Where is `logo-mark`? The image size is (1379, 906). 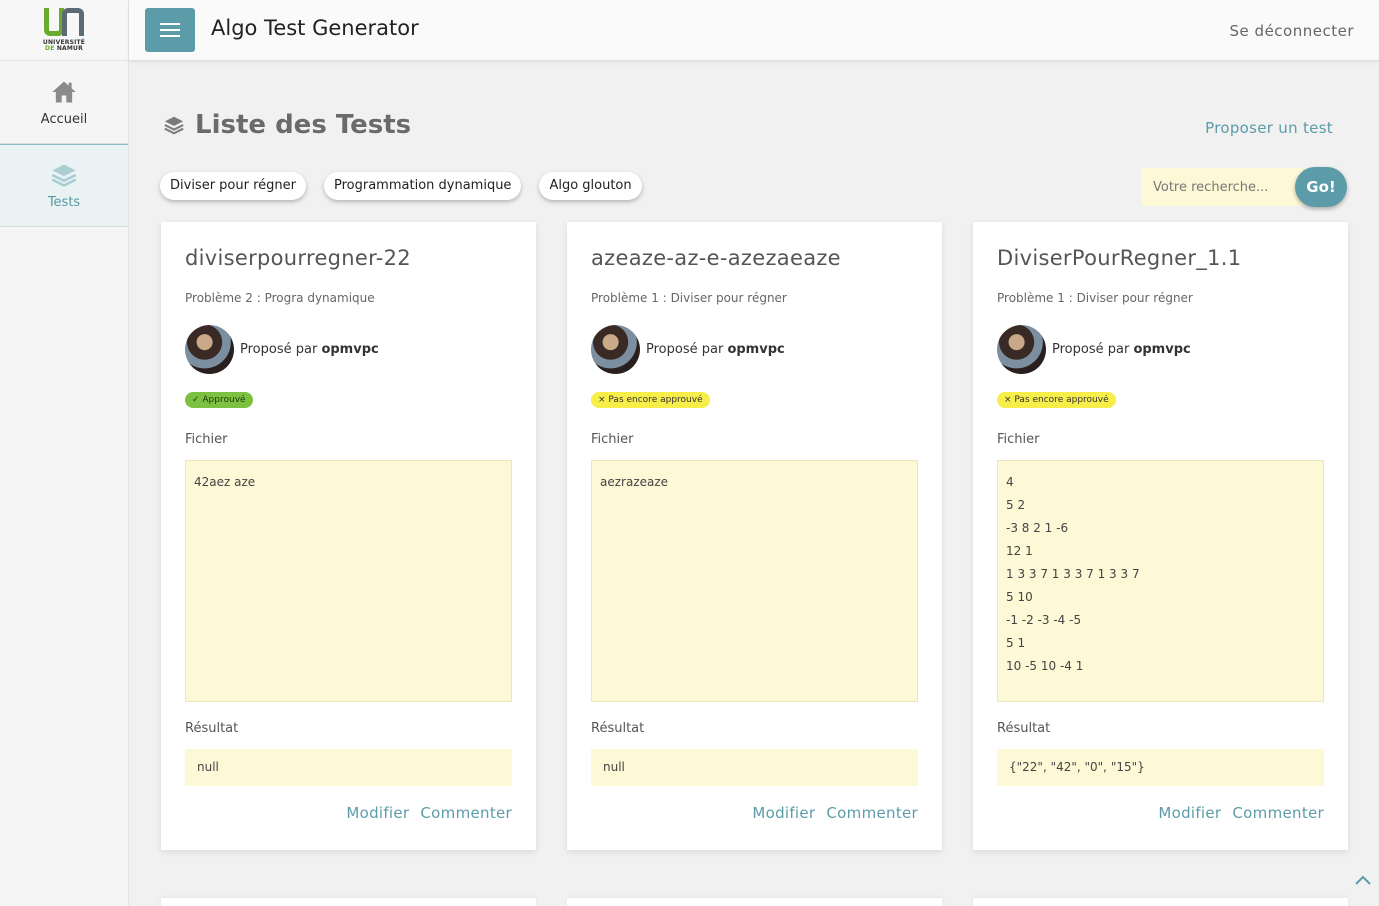 logo-mark is located at coordinates (64, 23).